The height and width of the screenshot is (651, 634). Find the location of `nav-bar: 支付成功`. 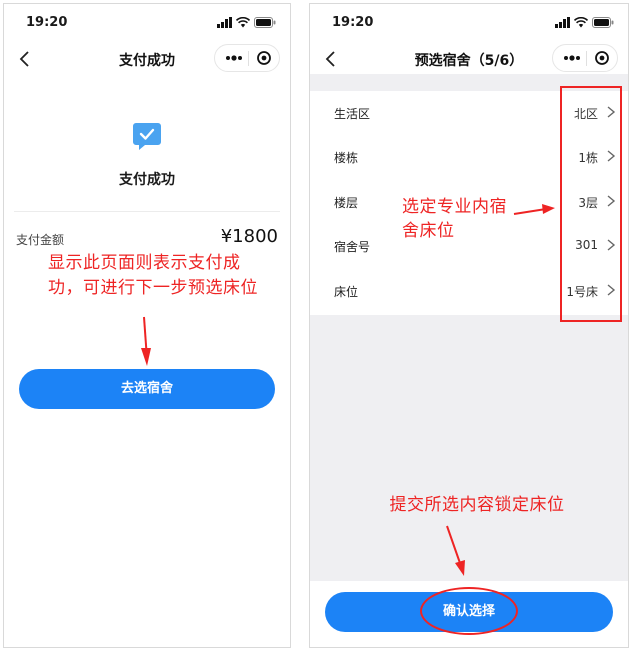

nav-bar: 支付成功 is located at coordinates (147, 59).